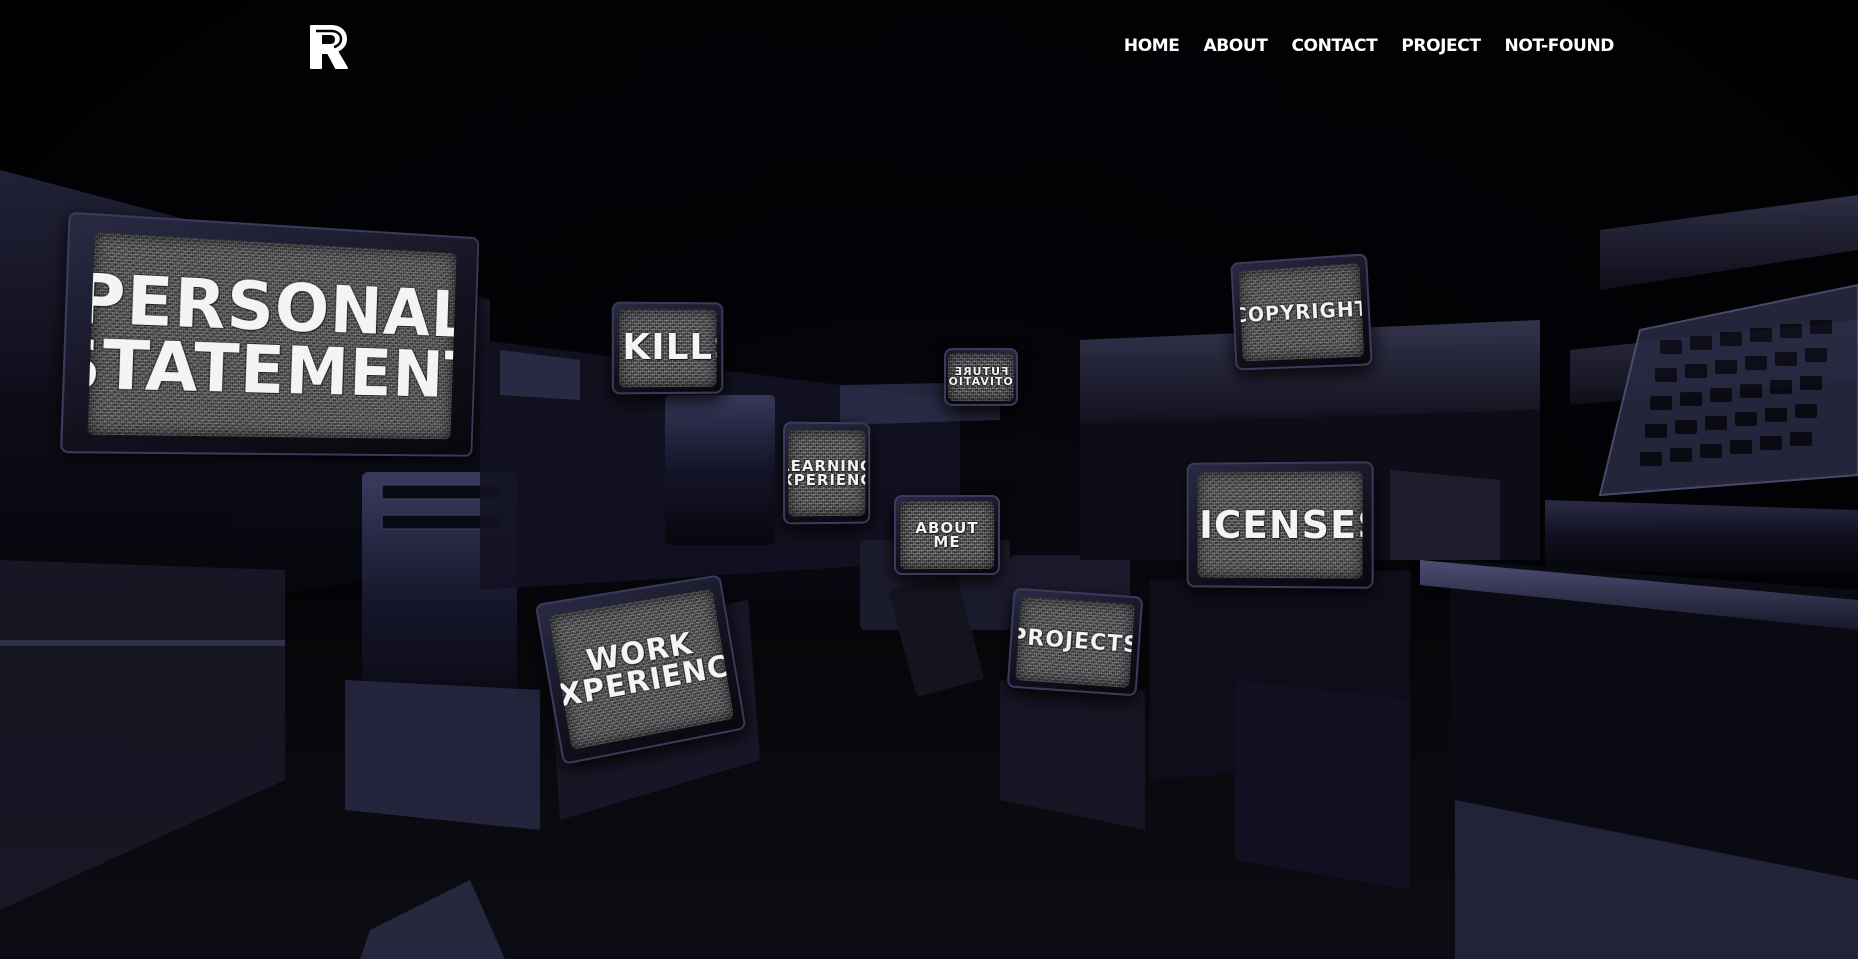 This screenshot has height=959, width=1858. I want to click on screen-about-me: ABOUT ME, so click(946, 534).